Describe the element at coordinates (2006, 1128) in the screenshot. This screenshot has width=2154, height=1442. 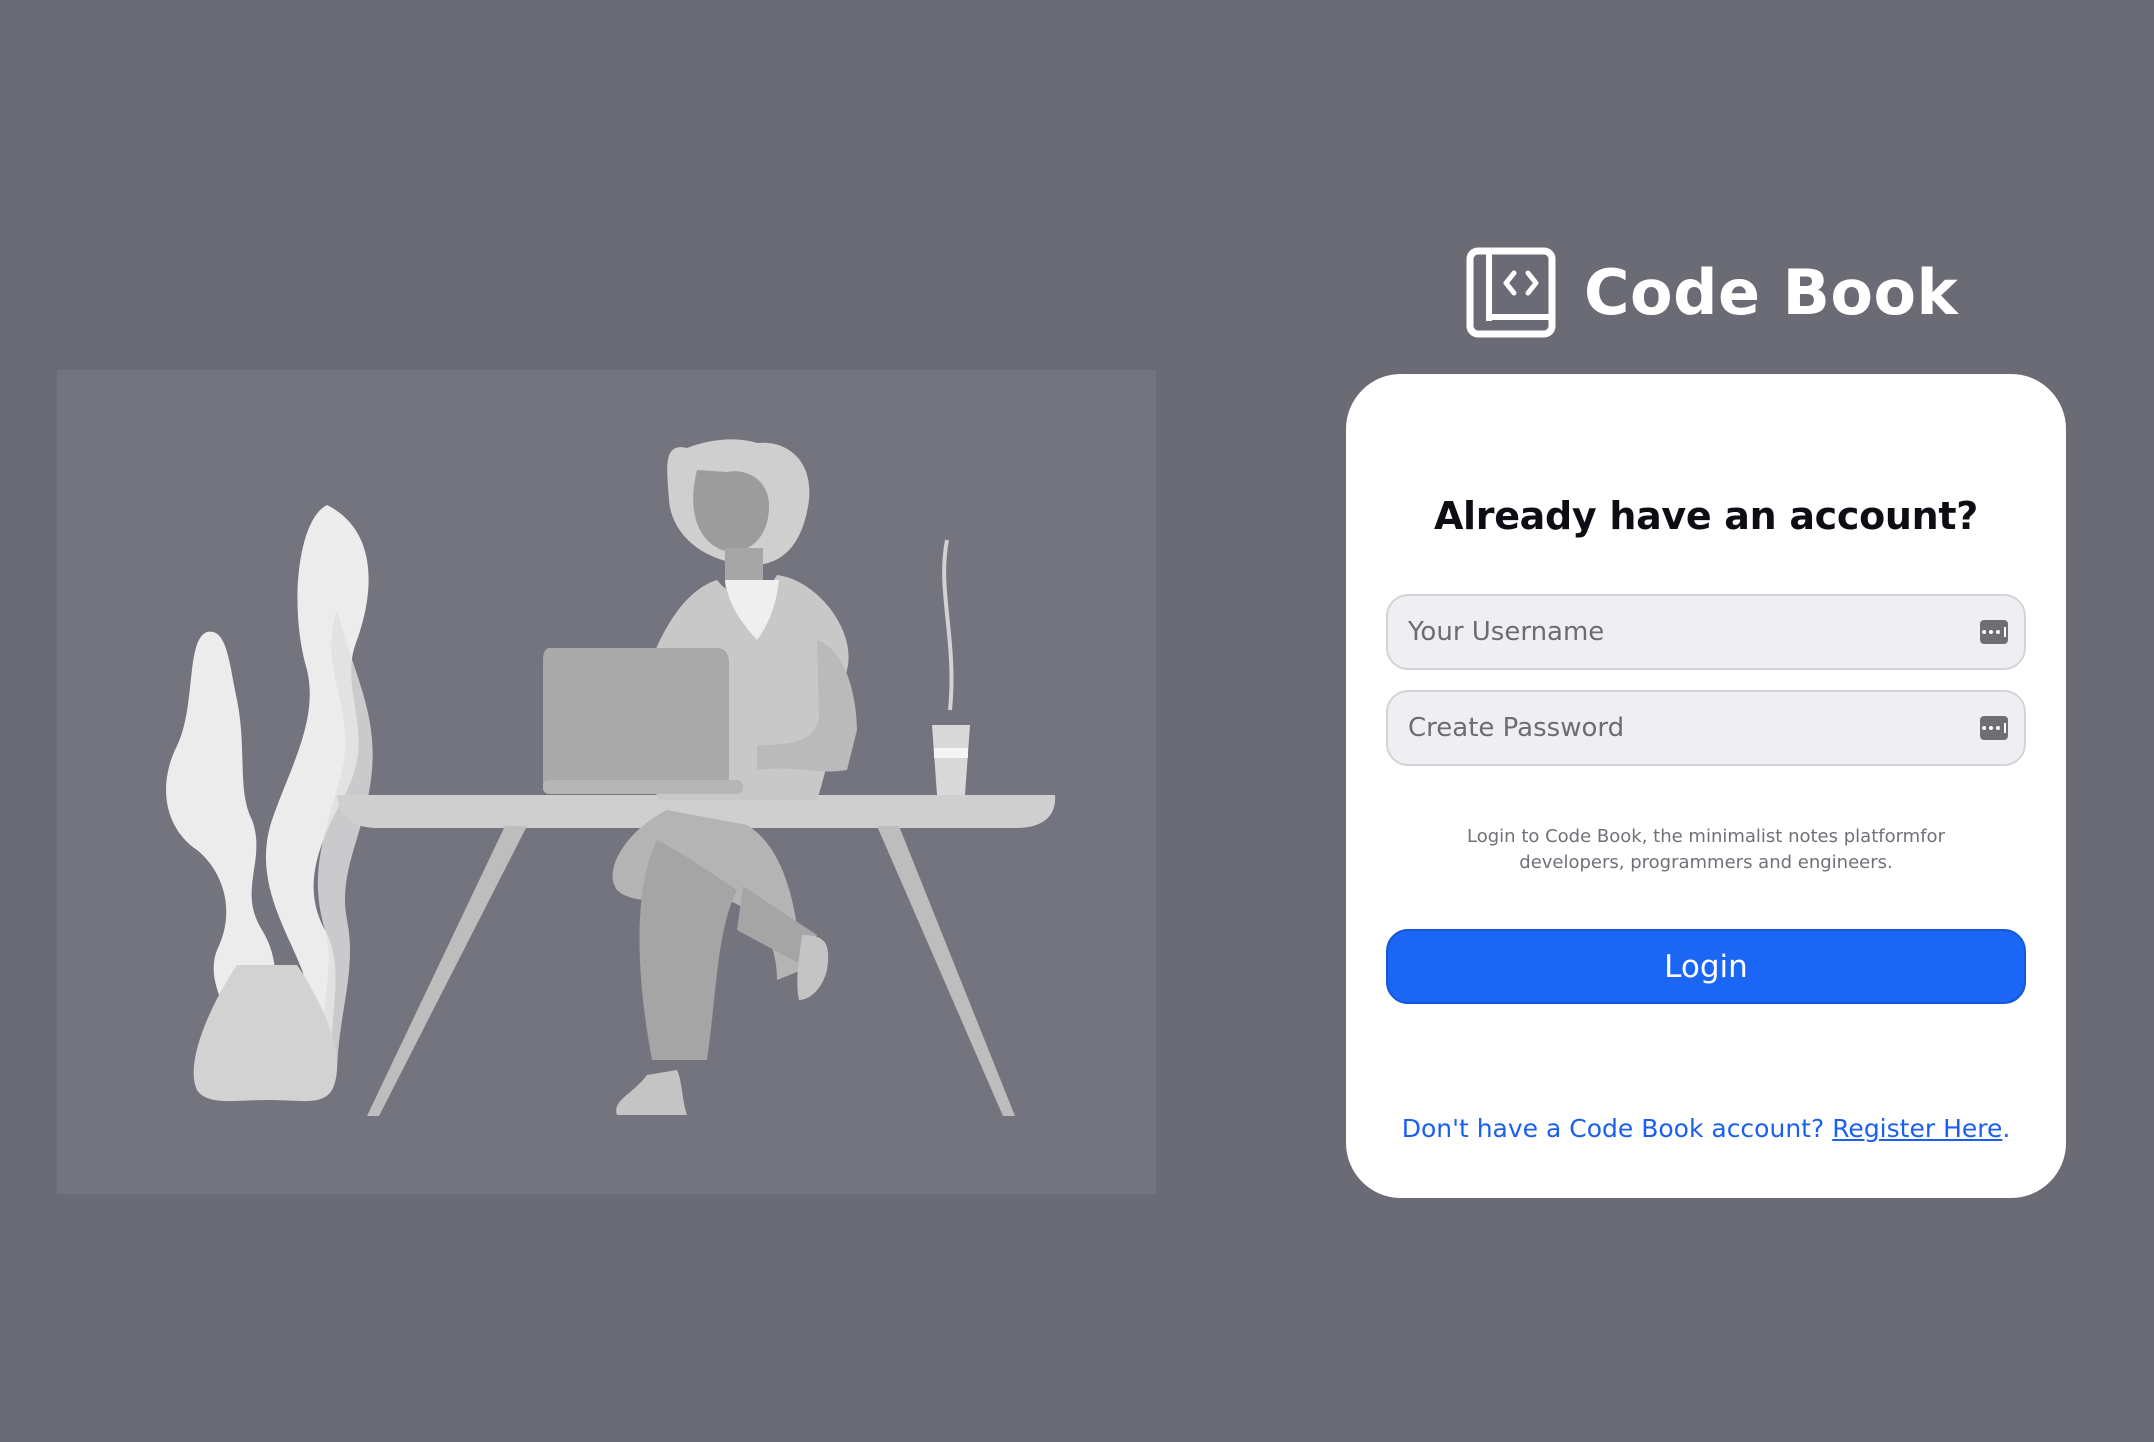
I see `register-suffix: .` at that location.